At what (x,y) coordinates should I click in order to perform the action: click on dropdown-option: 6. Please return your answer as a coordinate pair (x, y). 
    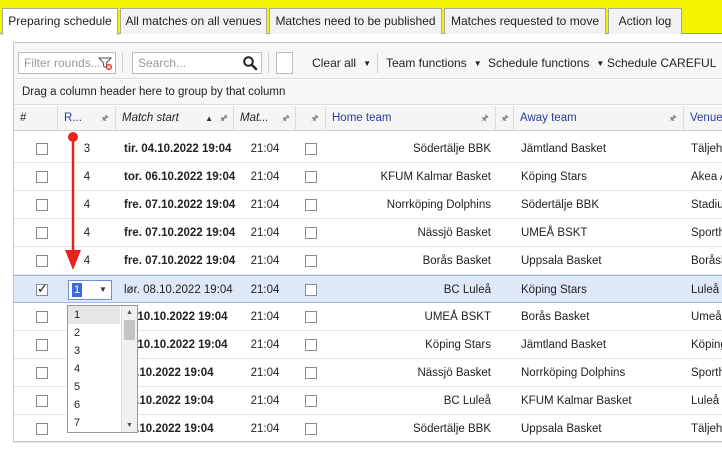
    Looking at the image, I should click on (94, 405).